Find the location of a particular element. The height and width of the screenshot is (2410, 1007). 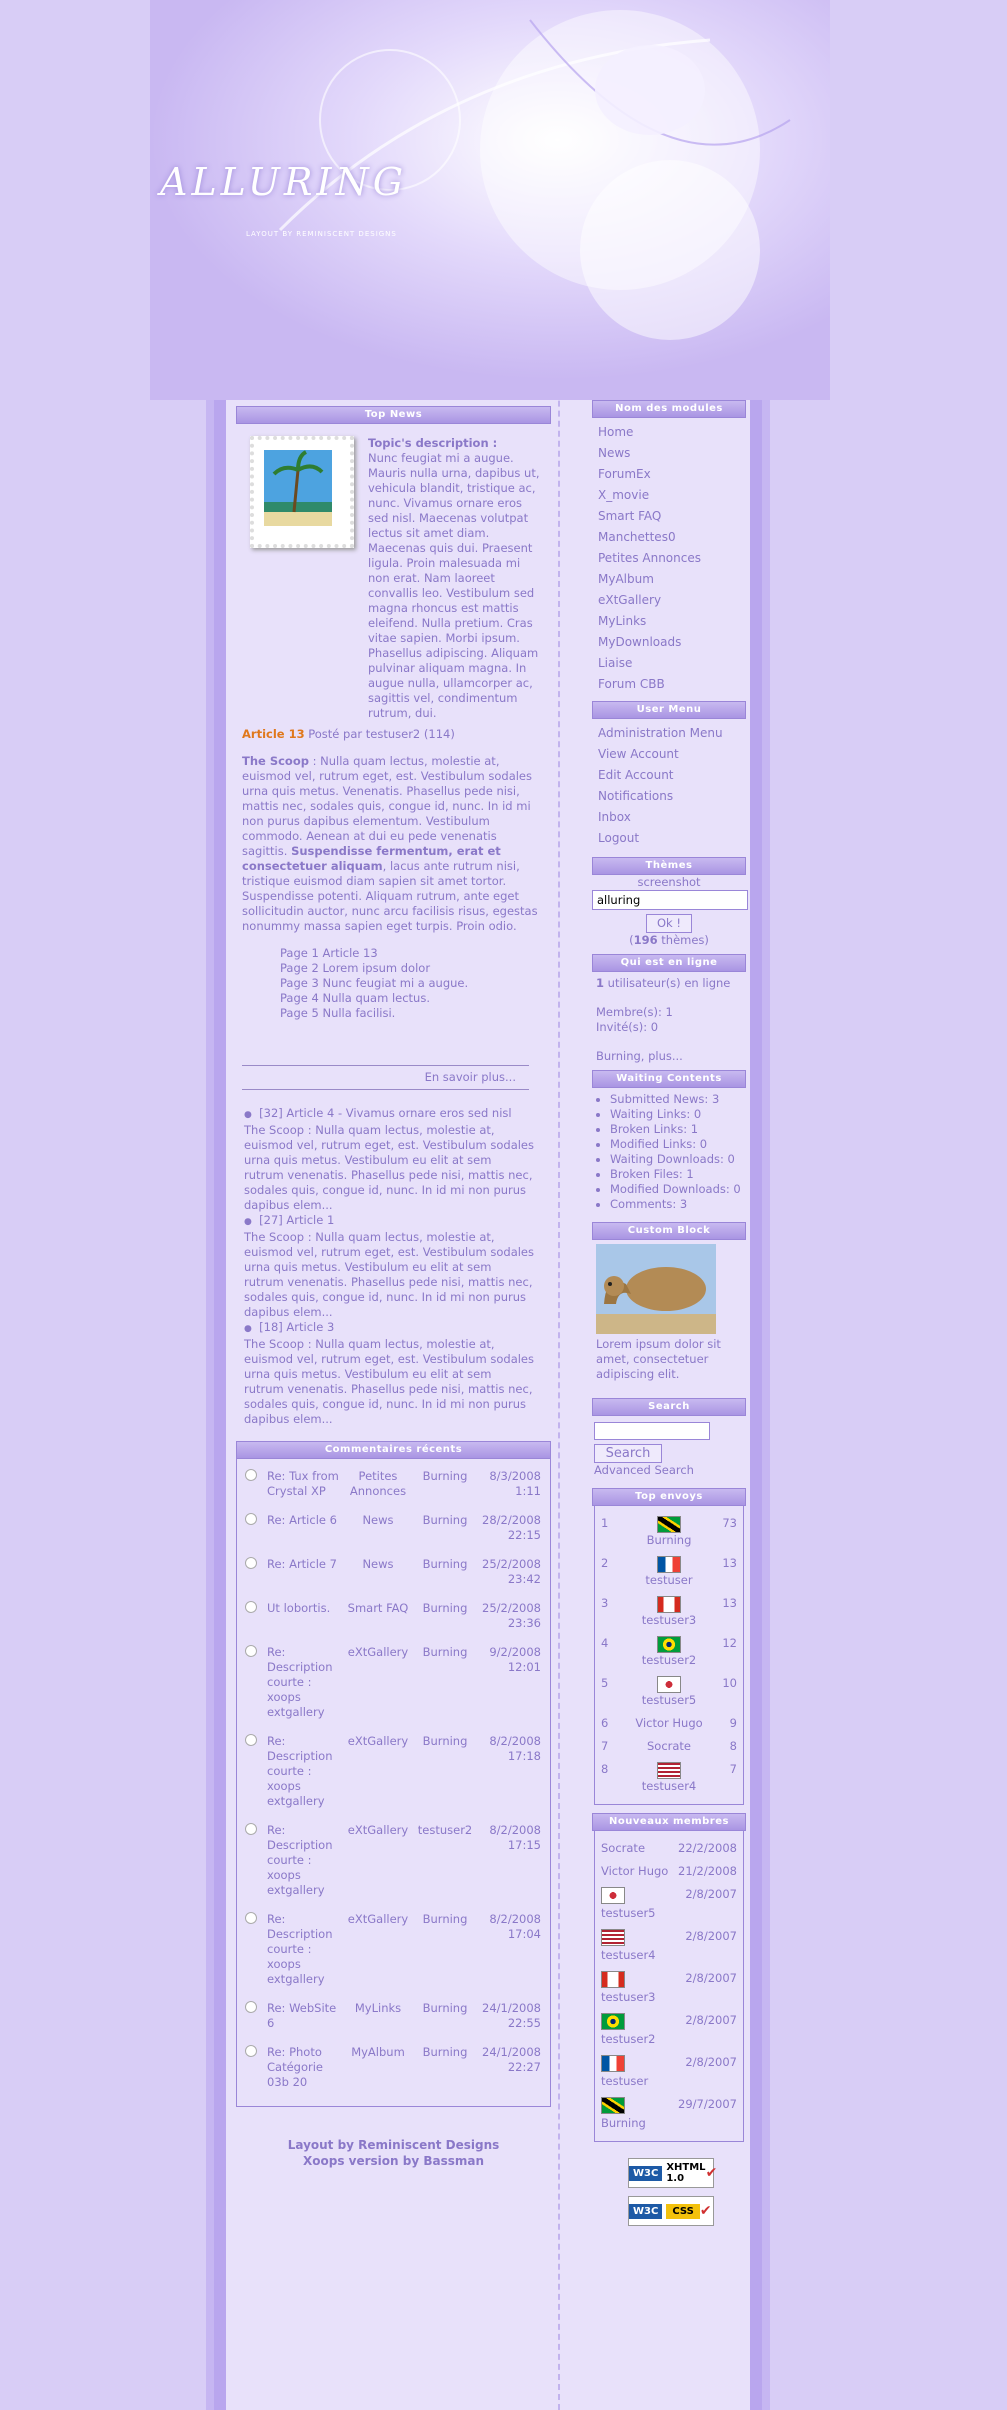

user-menu-link: Administration Menu is located at coordinates (669, 733).